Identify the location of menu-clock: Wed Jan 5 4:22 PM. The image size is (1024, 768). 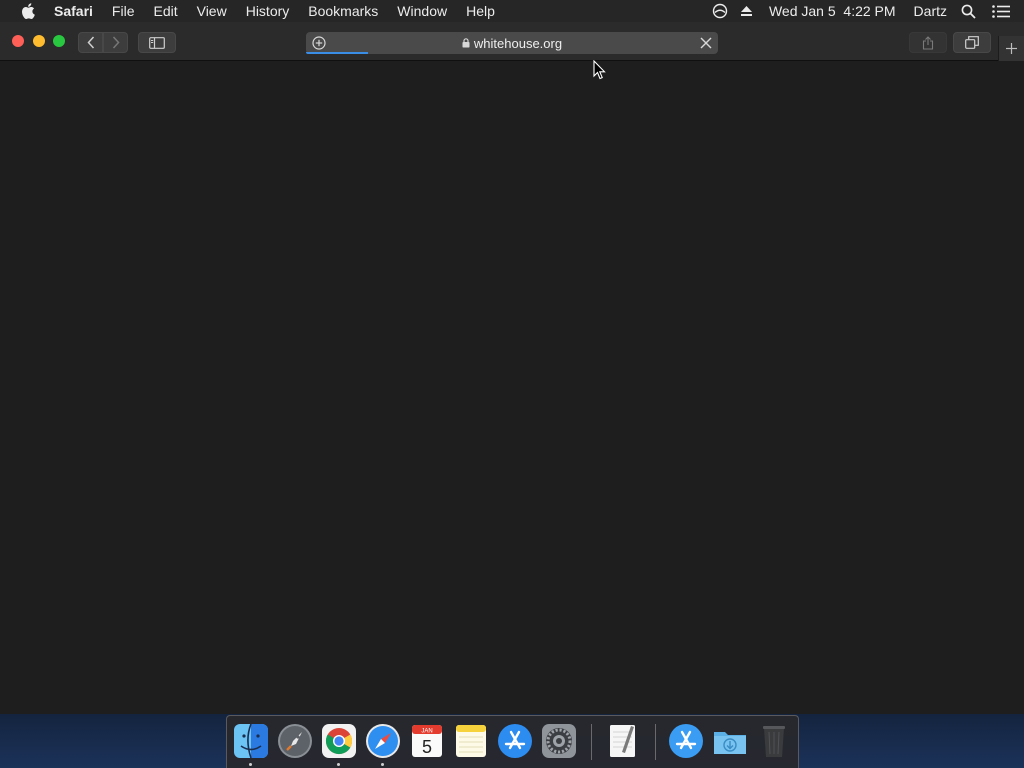
(832, 11).